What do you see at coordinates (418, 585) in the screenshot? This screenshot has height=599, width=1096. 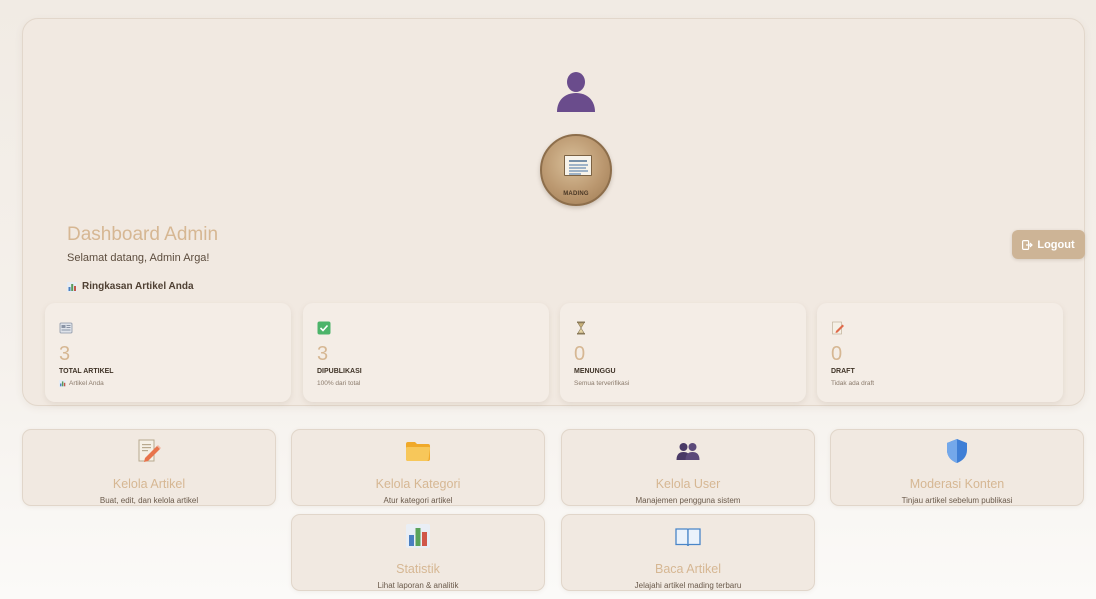 I see `action-description: Lihat laporan & analitik` at bounding box center [418, 585].